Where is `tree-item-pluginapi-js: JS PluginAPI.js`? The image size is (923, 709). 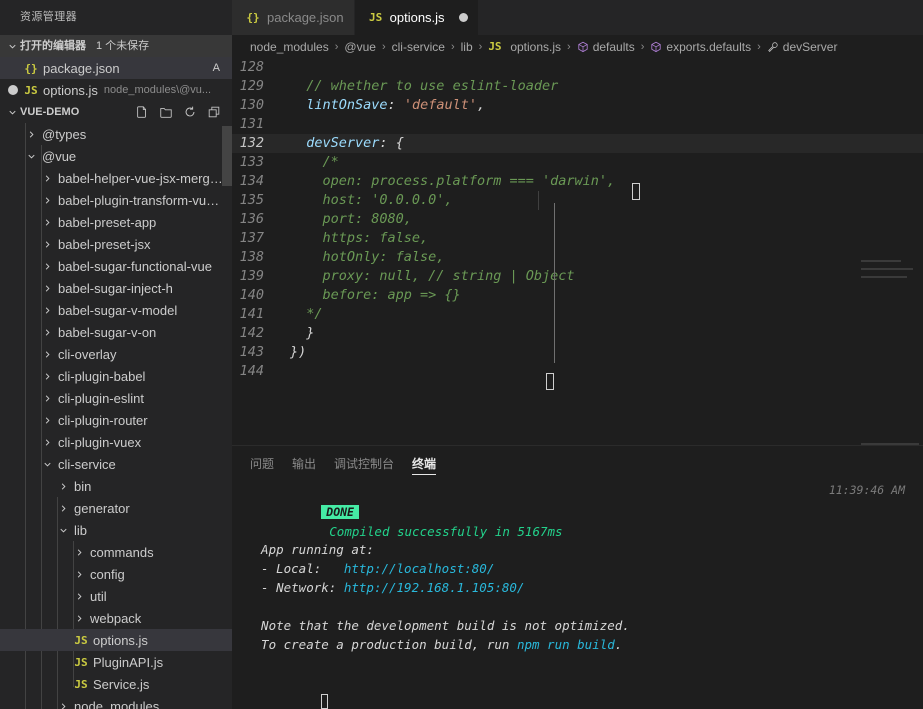 tree-item-pluginapi-js: JS PluginAPI.js is located at coordinates (116, 662).